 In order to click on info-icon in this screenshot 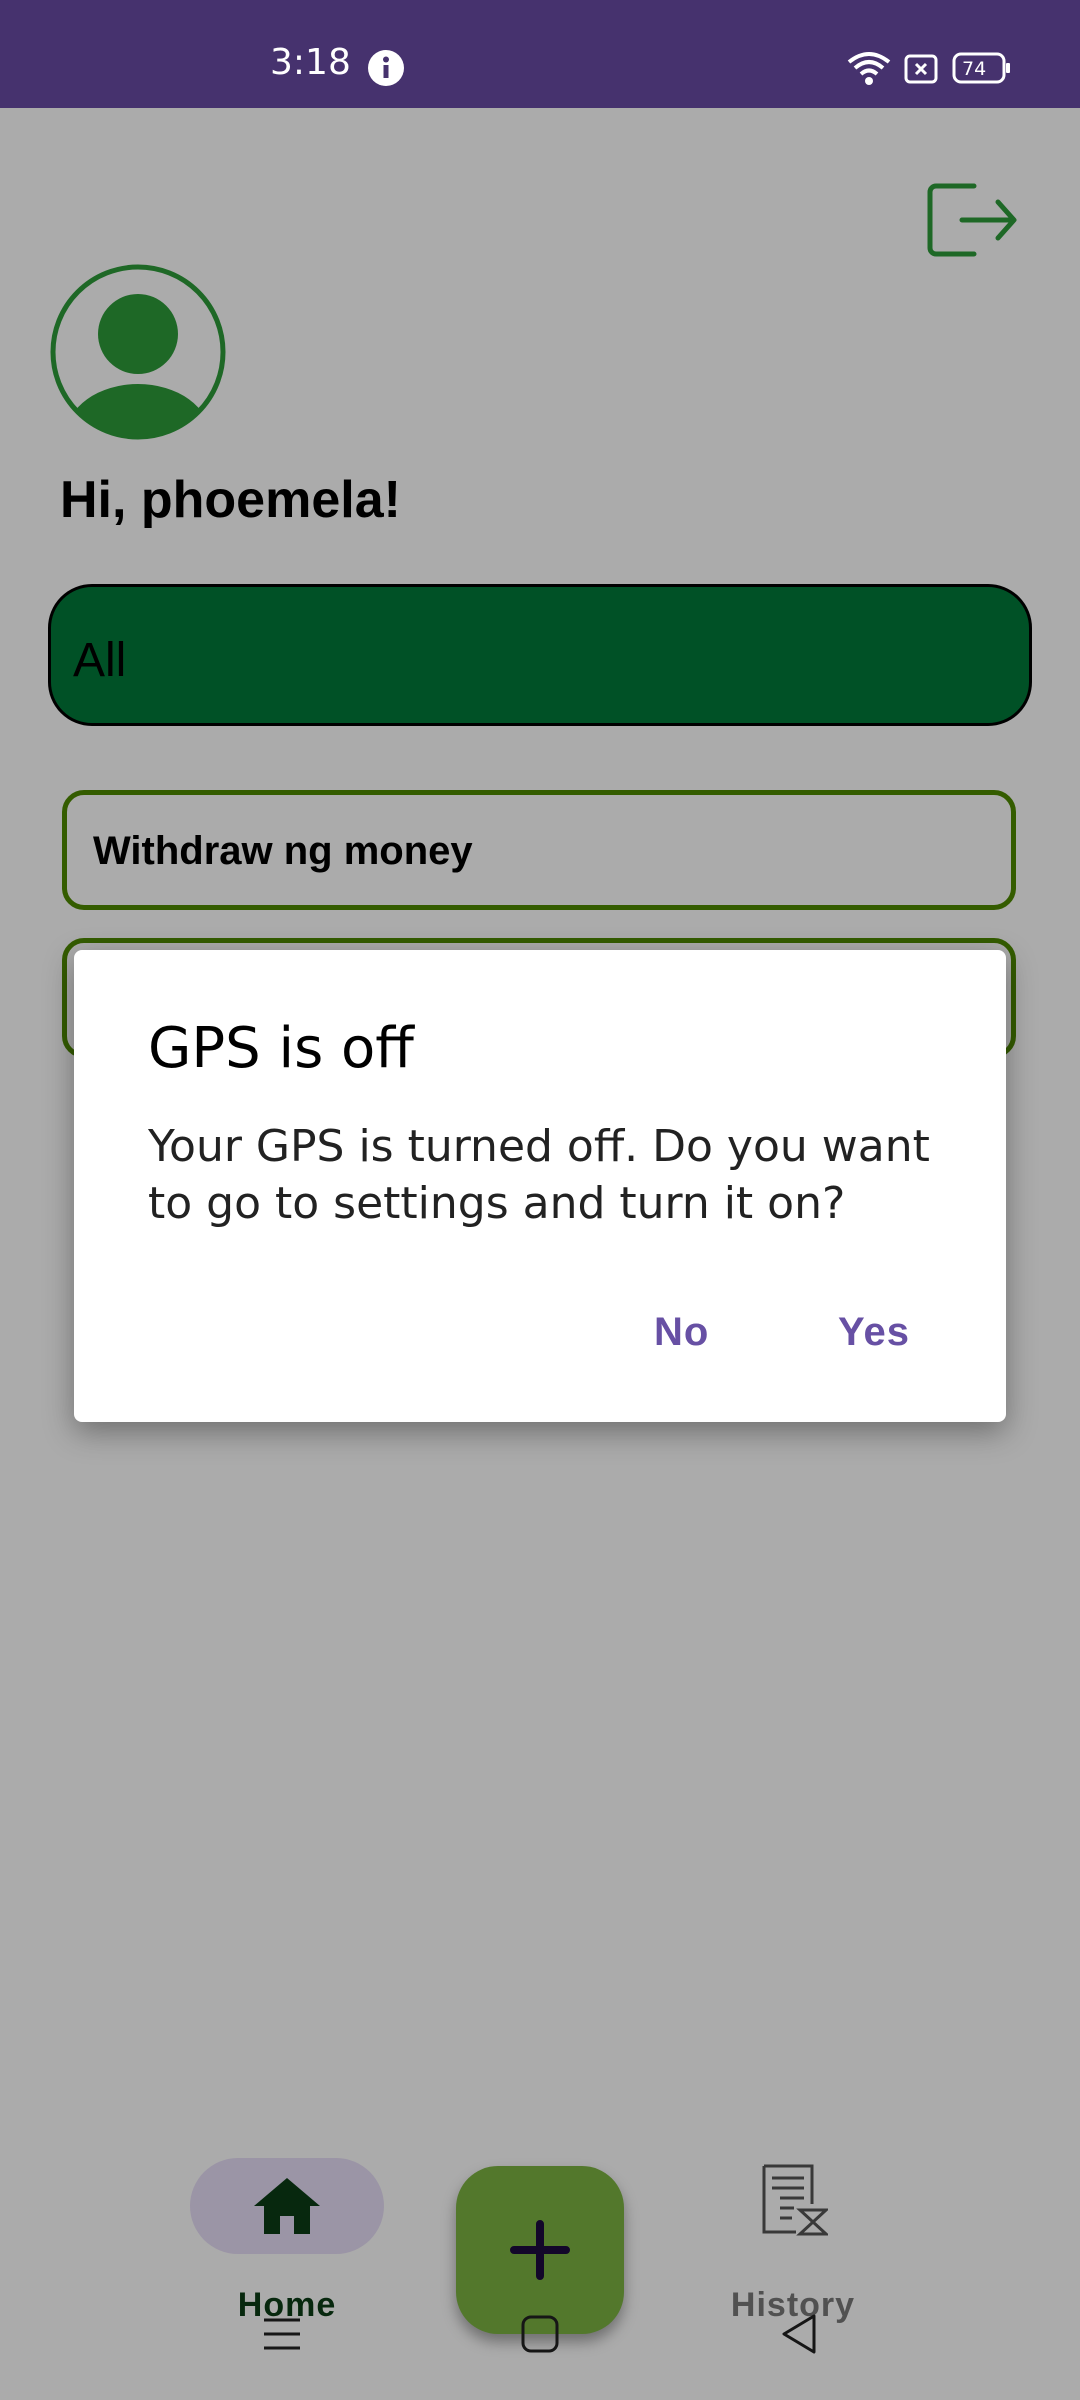, I will do `click(386, 68)`.